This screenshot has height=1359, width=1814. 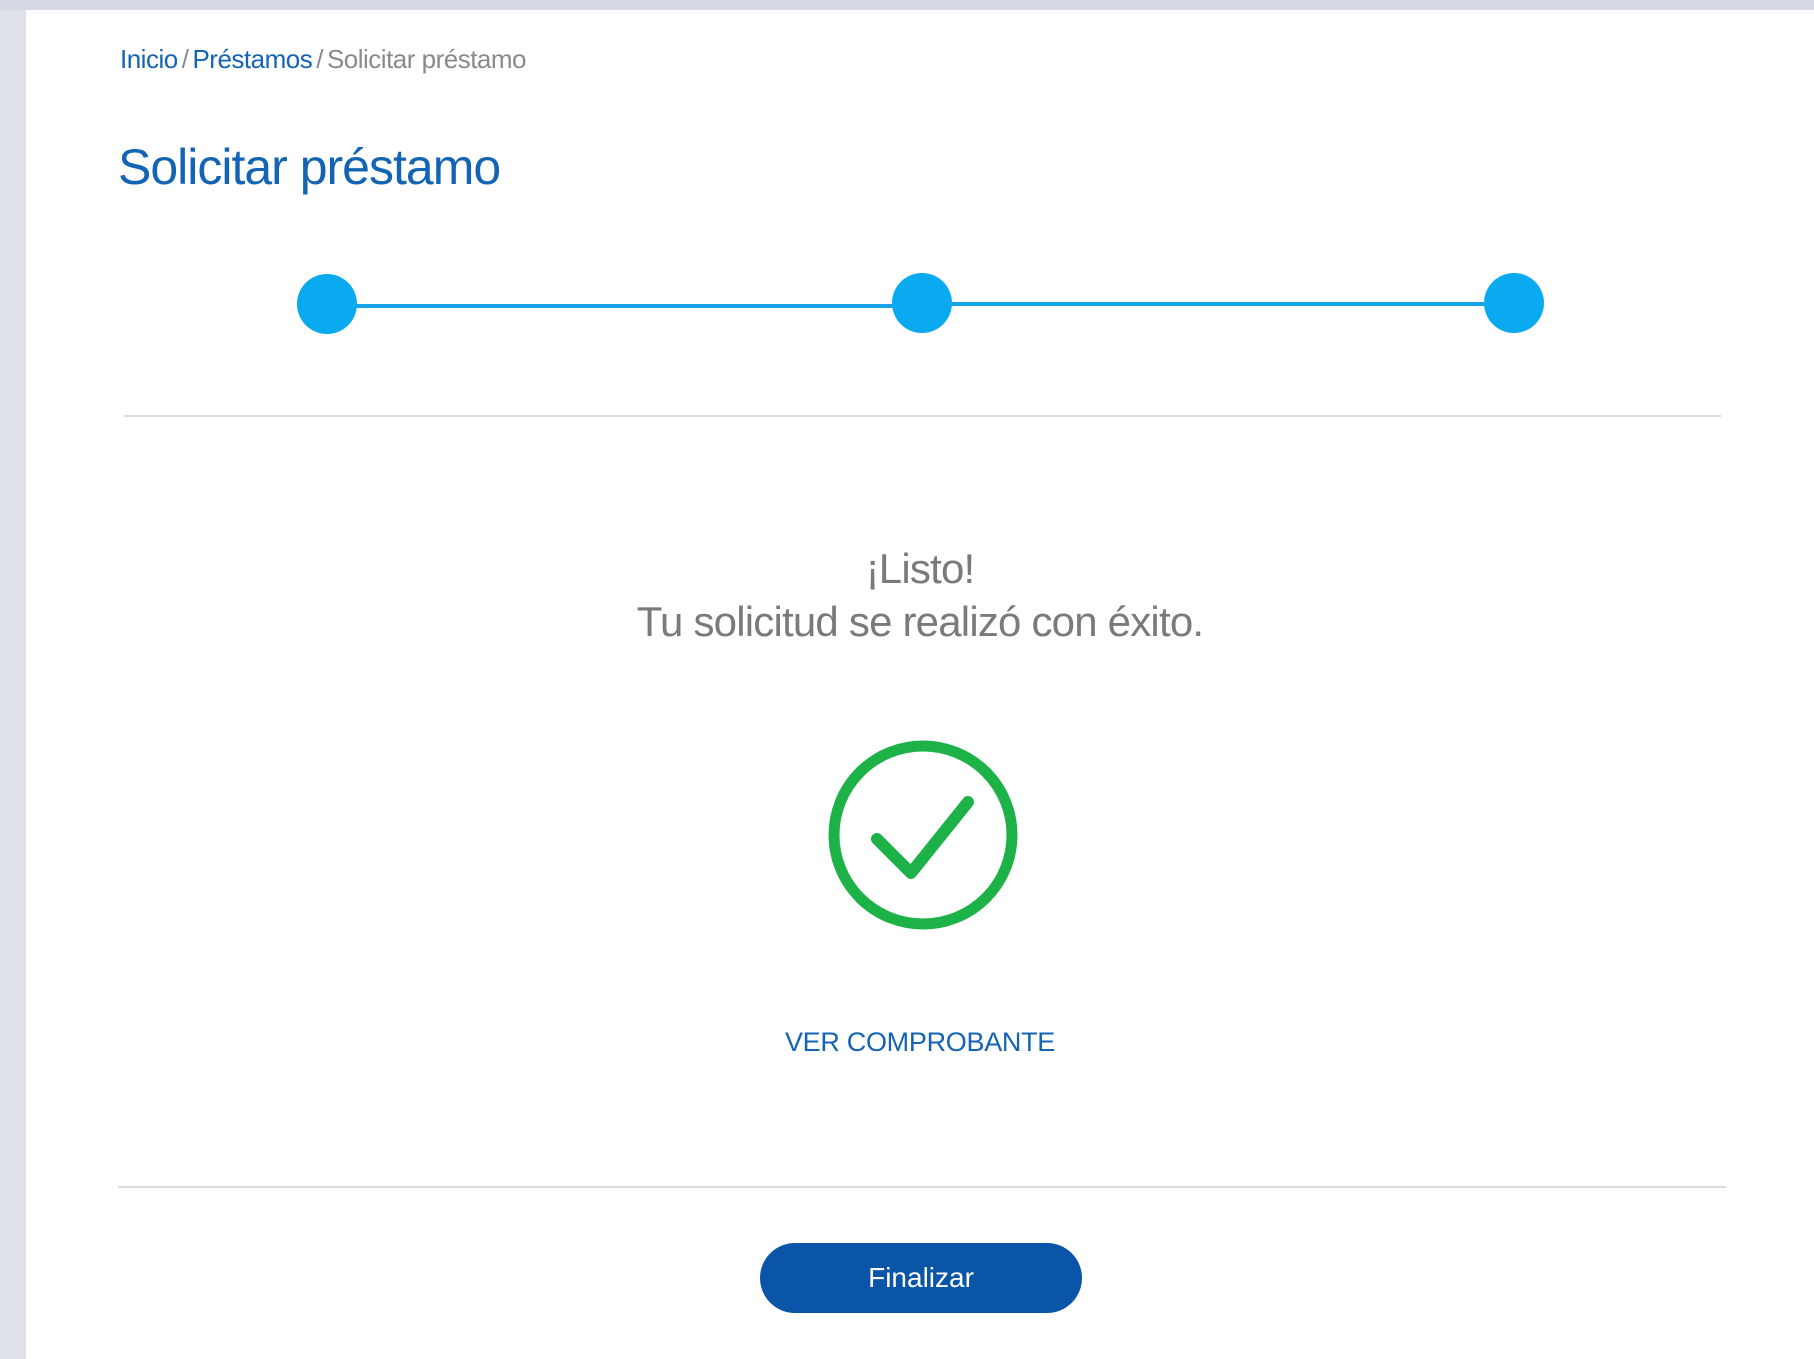 What do you see at coordinates (907, 5) in the screenshot?
I see `window-top-strip` at bounding box center [907, 5].